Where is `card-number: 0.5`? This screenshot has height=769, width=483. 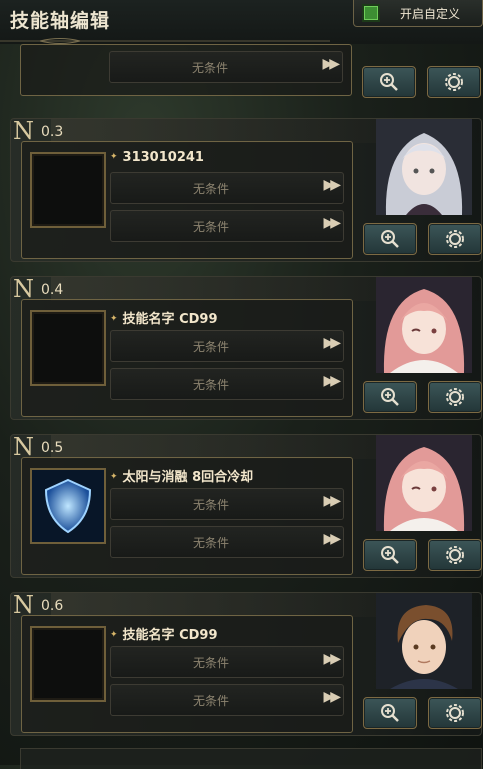 card-number: 0.5 is located at coordinates (52, 448).